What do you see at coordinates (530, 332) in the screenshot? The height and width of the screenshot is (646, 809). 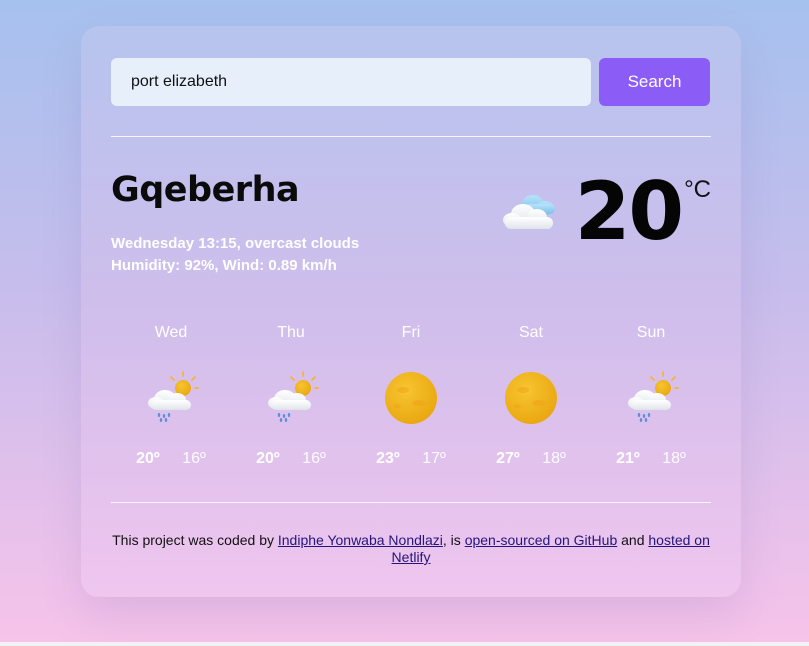 I see `forecast-day-name: Sat` at bounding box center [530, 332].